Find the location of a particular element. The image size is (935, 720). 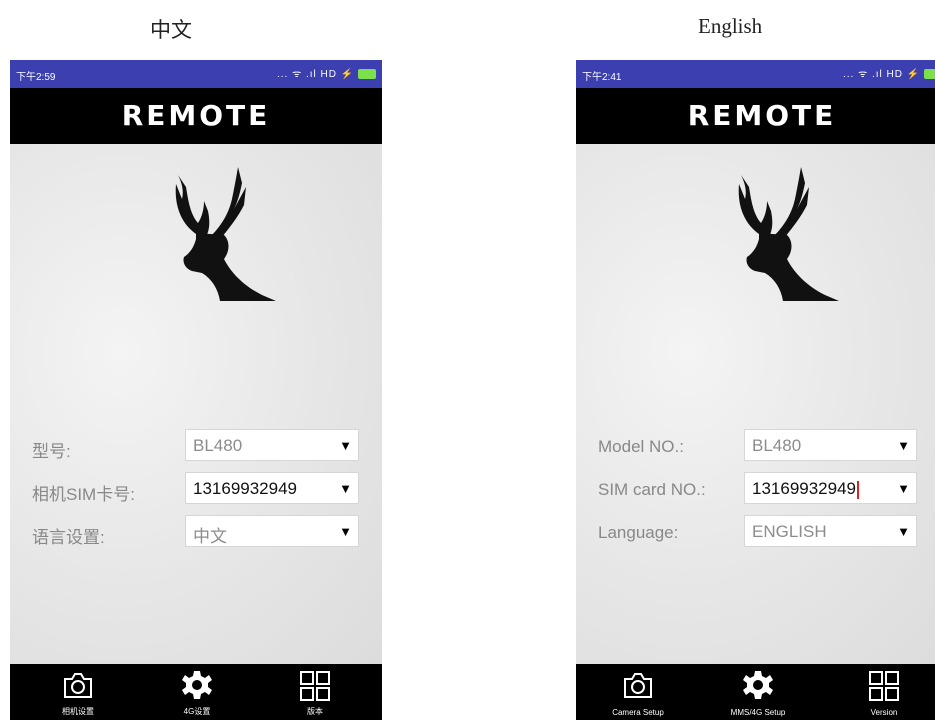

field-label: 型号: is located at coordinates (51, 451).